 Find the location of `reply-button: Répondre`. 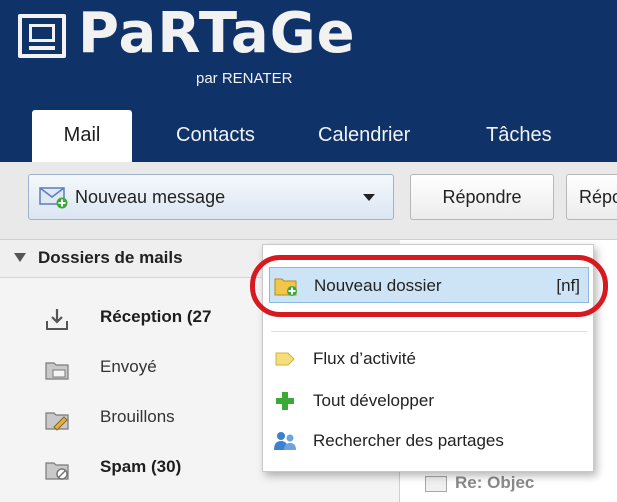

reply-button: Répondre is located at coordinates (482, 197).